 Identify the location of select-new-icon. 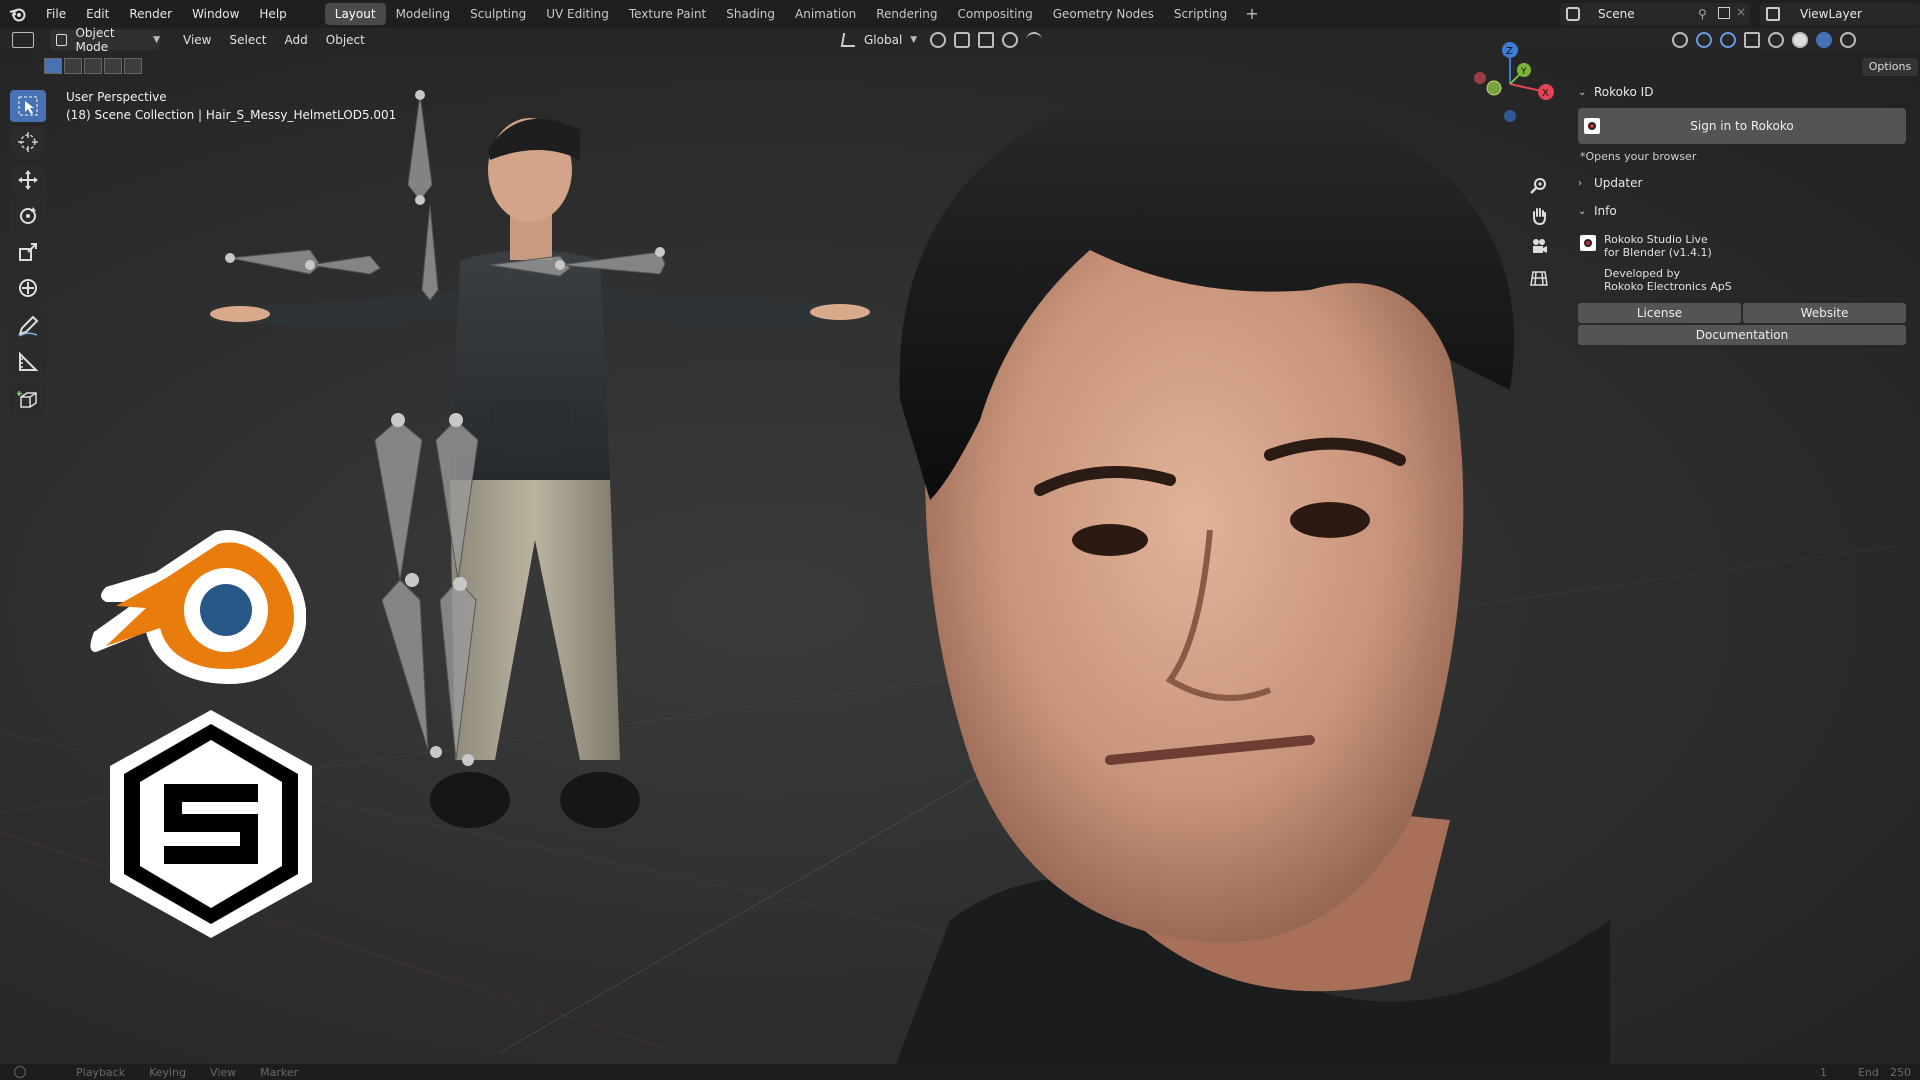
(53, 66).